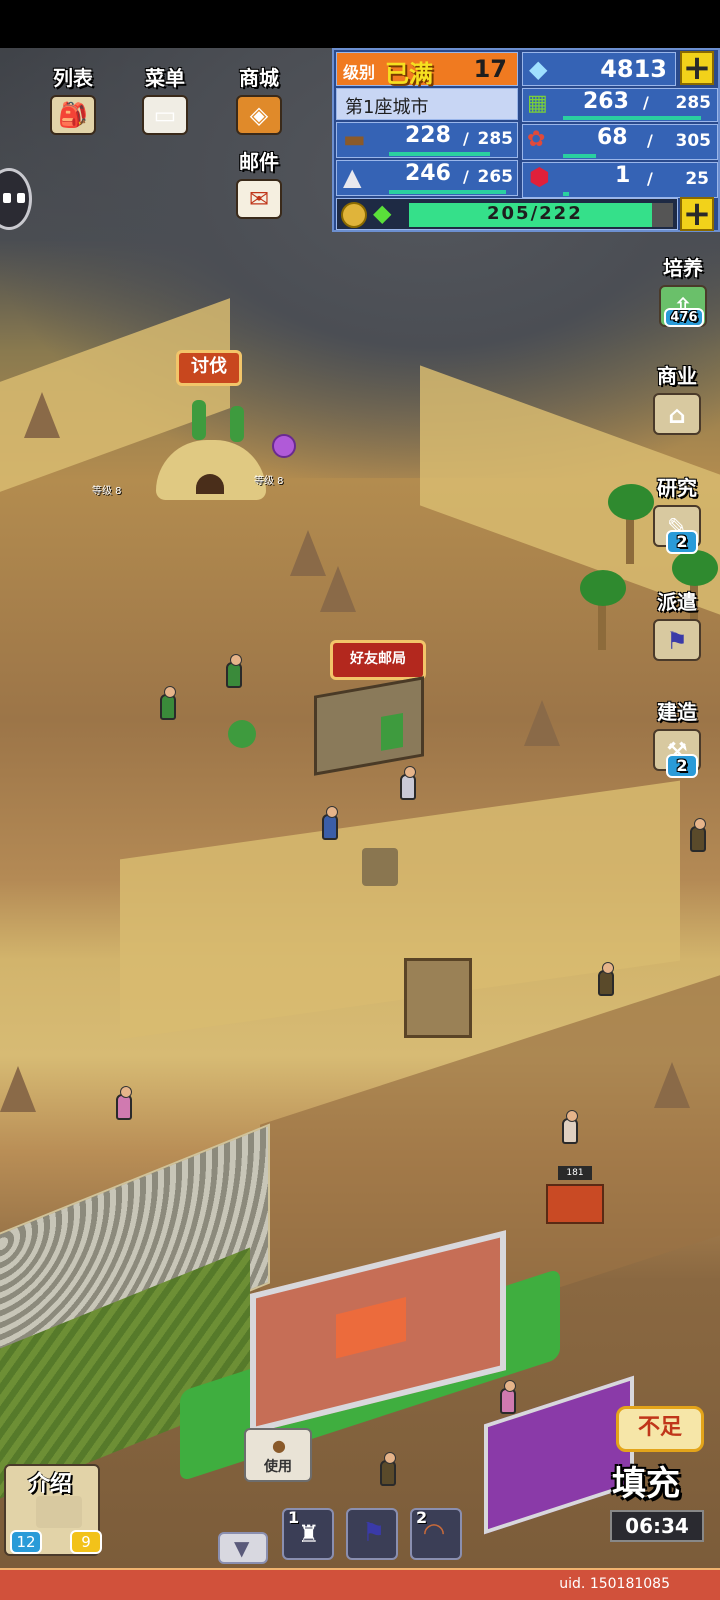  What do you see at coordinates (269, 481) in the screenshot?
I see `level-tag: 等级 8` at bounding box center [269, 481].